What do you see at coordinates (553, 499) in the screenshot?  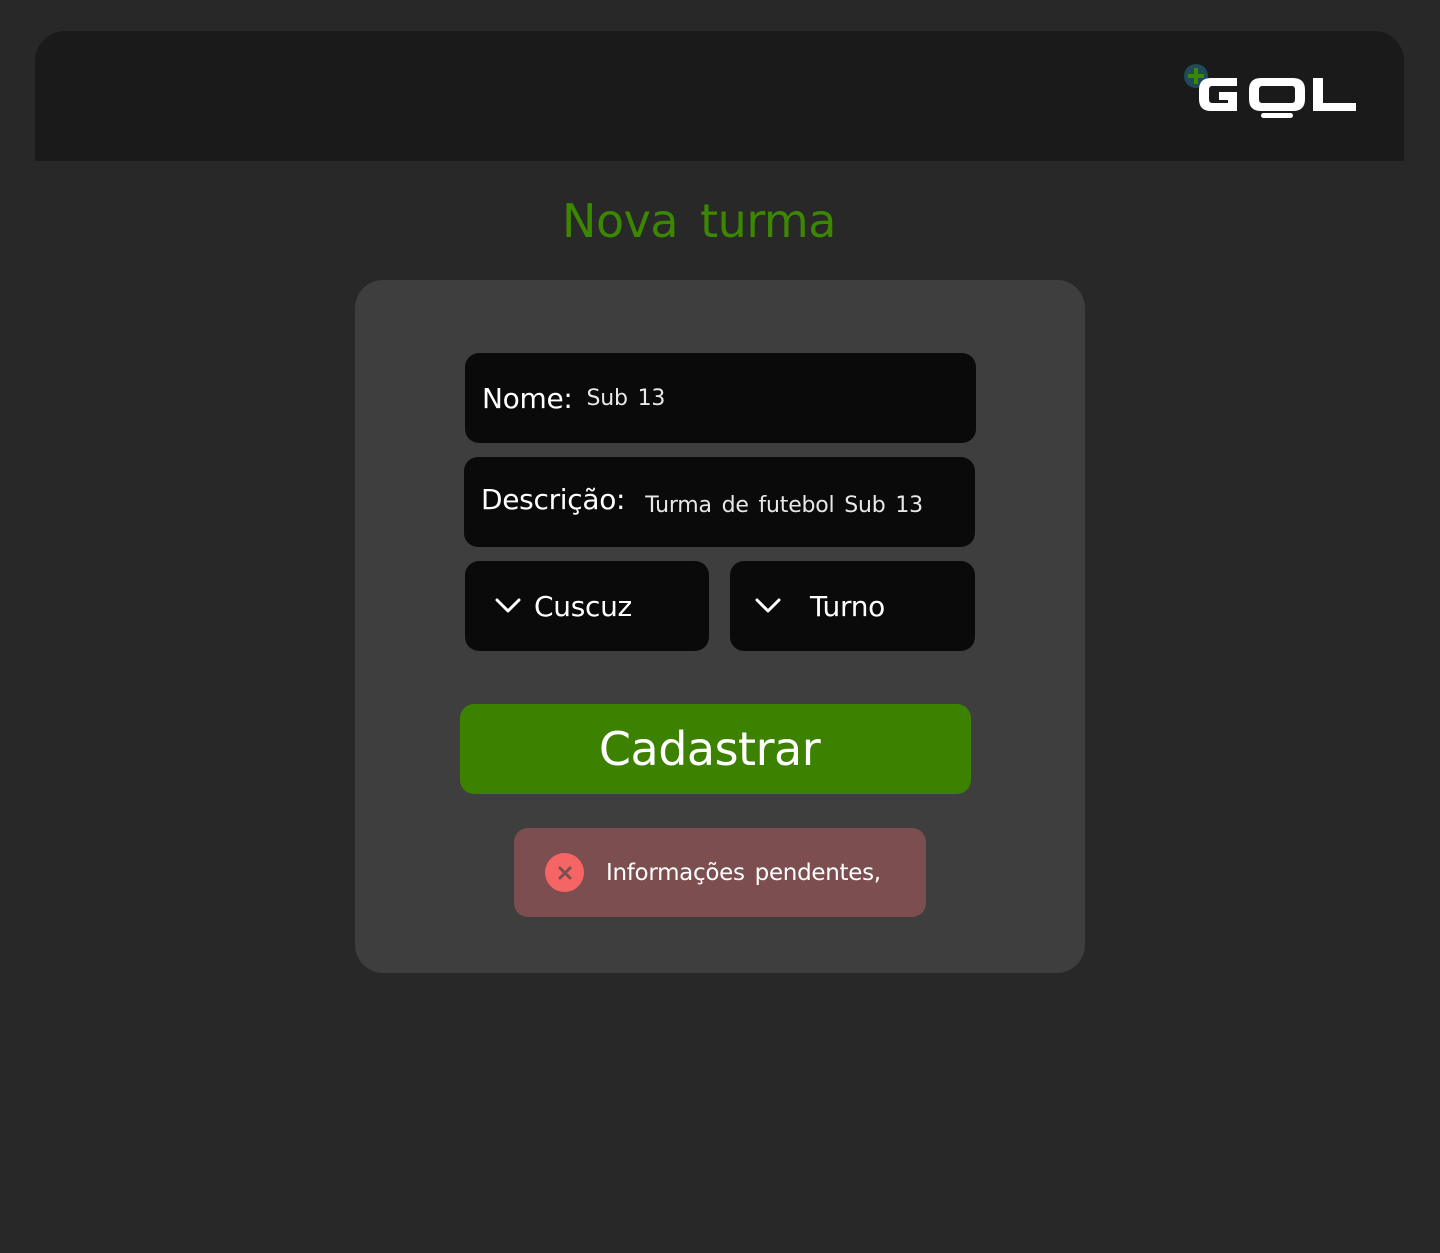 I see `description-label: Descrição:` at bounding box center [553, 499].